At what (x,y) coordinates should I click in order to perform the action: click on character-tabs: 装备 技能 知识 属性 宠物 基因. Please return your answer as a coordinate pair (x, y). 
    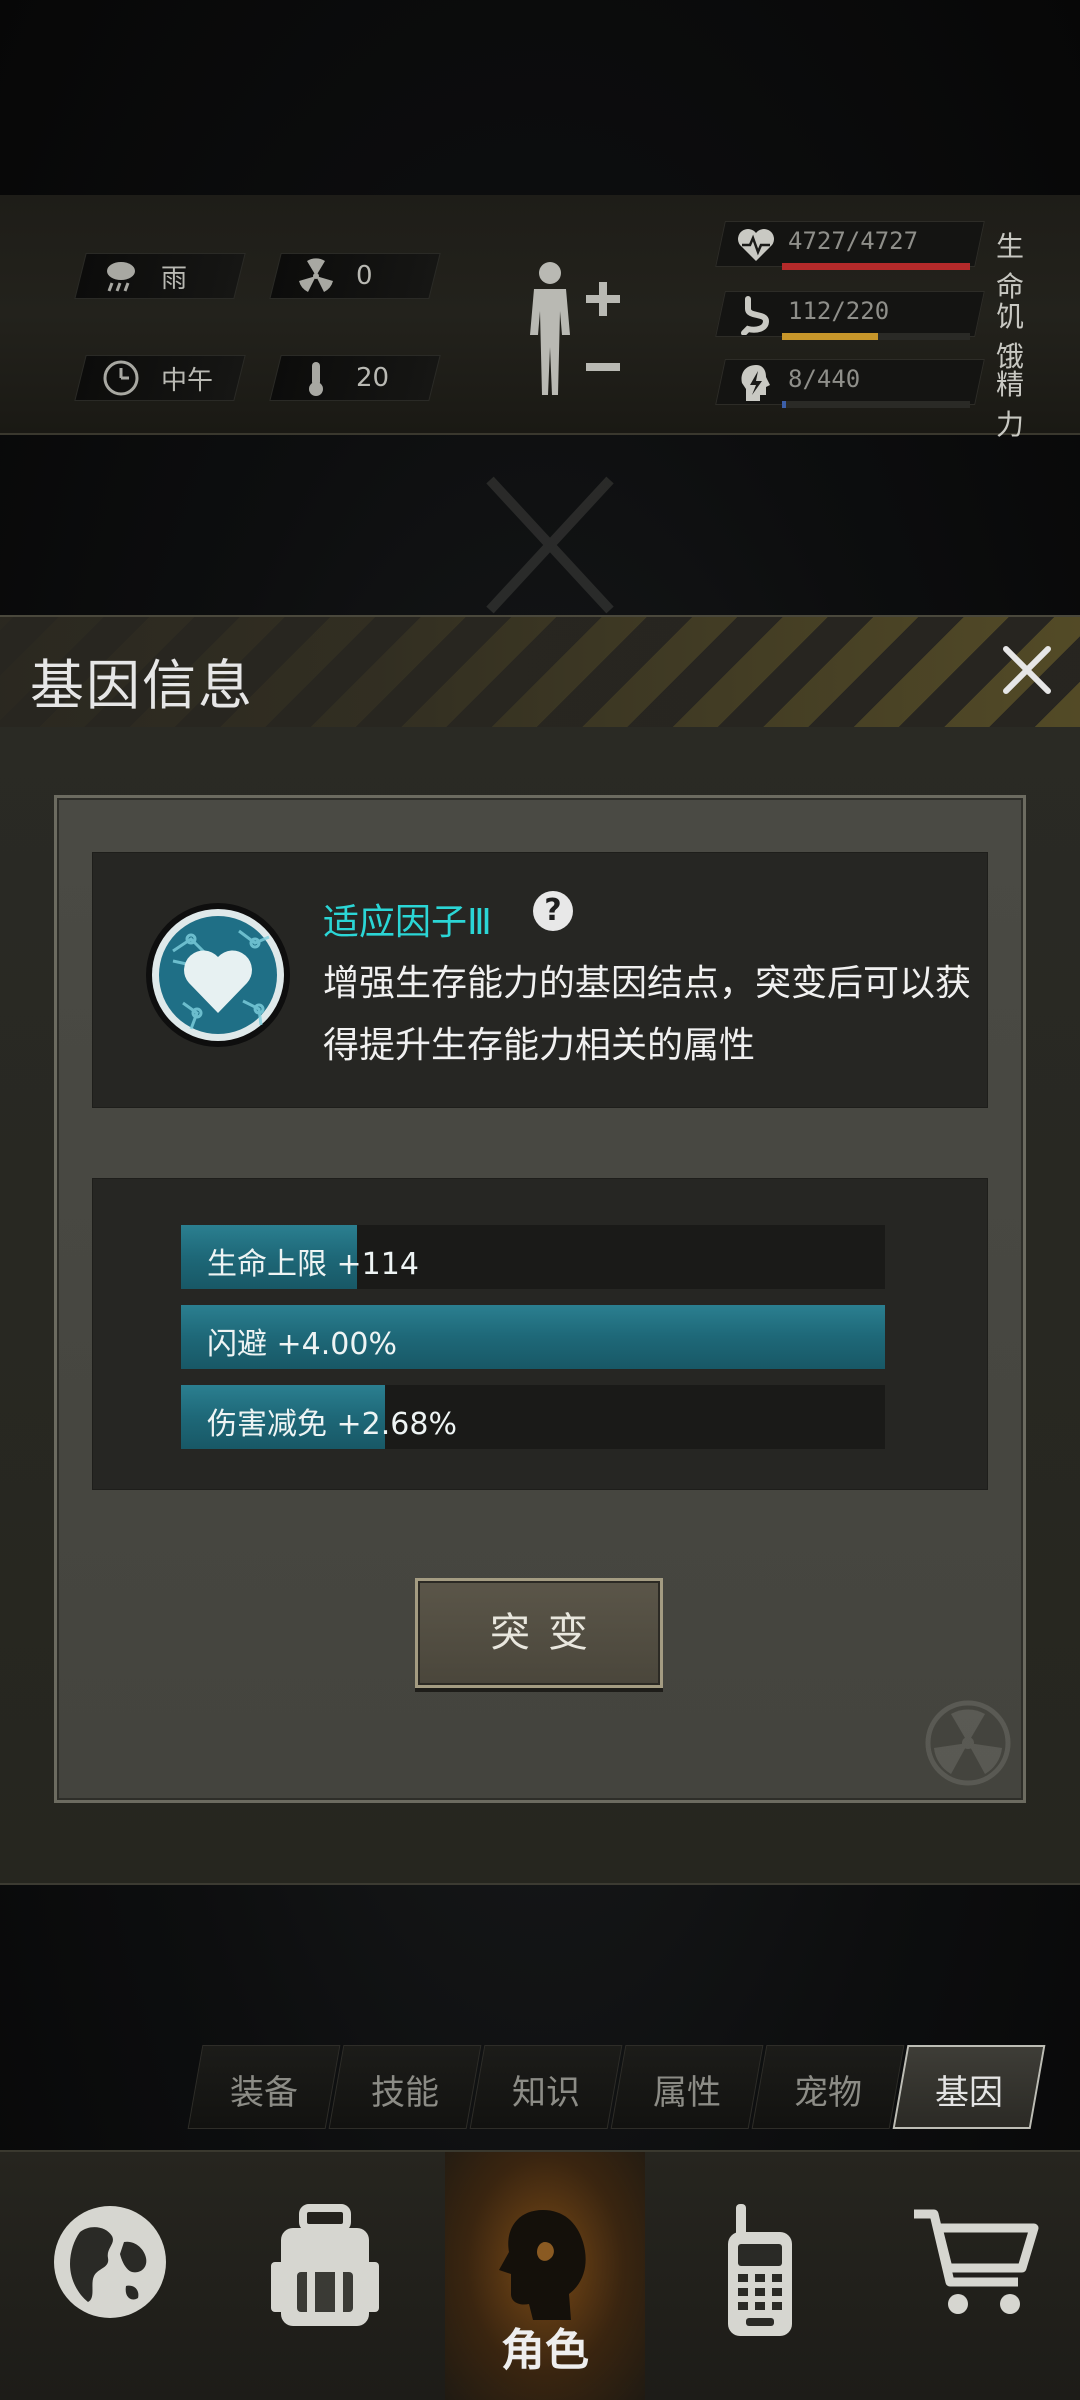
    Looking at the image, I should click on (616, 2087).